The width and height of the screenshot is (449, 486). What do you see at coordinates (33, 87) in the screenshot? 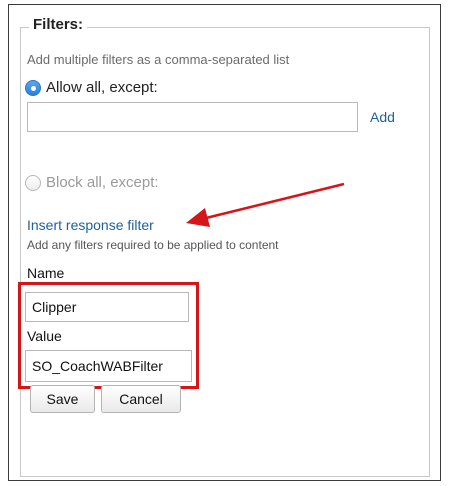
I see `allow-all-radio` at bounding box center [33, 87].